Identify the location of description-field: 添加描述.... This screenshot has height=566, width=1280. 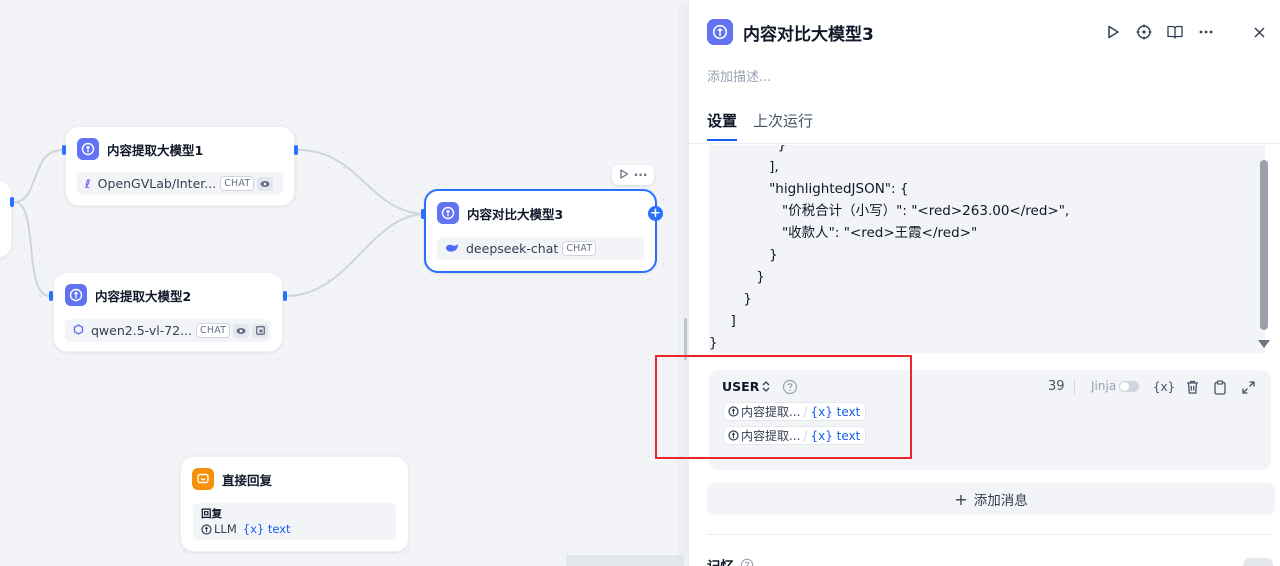
(739, 75).